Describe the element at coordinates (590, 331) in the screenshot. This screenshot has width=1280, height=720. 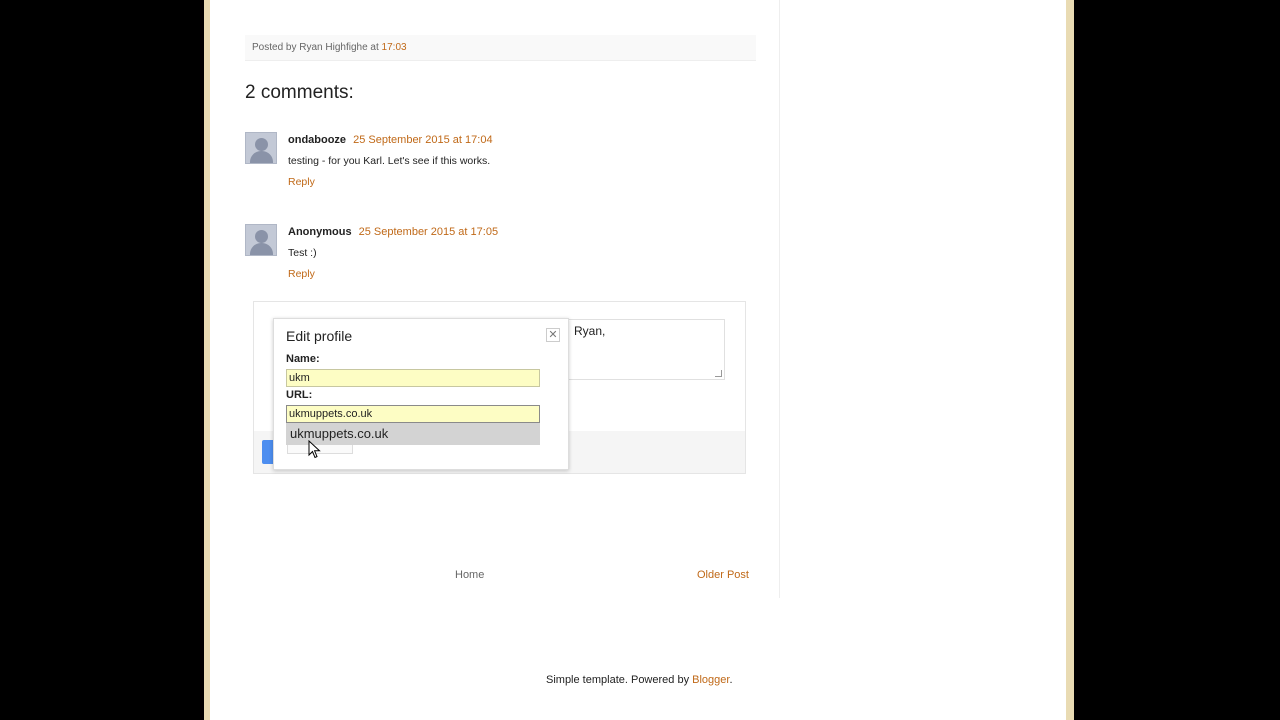
I see `comment-textarea-text: Ryan,` at that location.